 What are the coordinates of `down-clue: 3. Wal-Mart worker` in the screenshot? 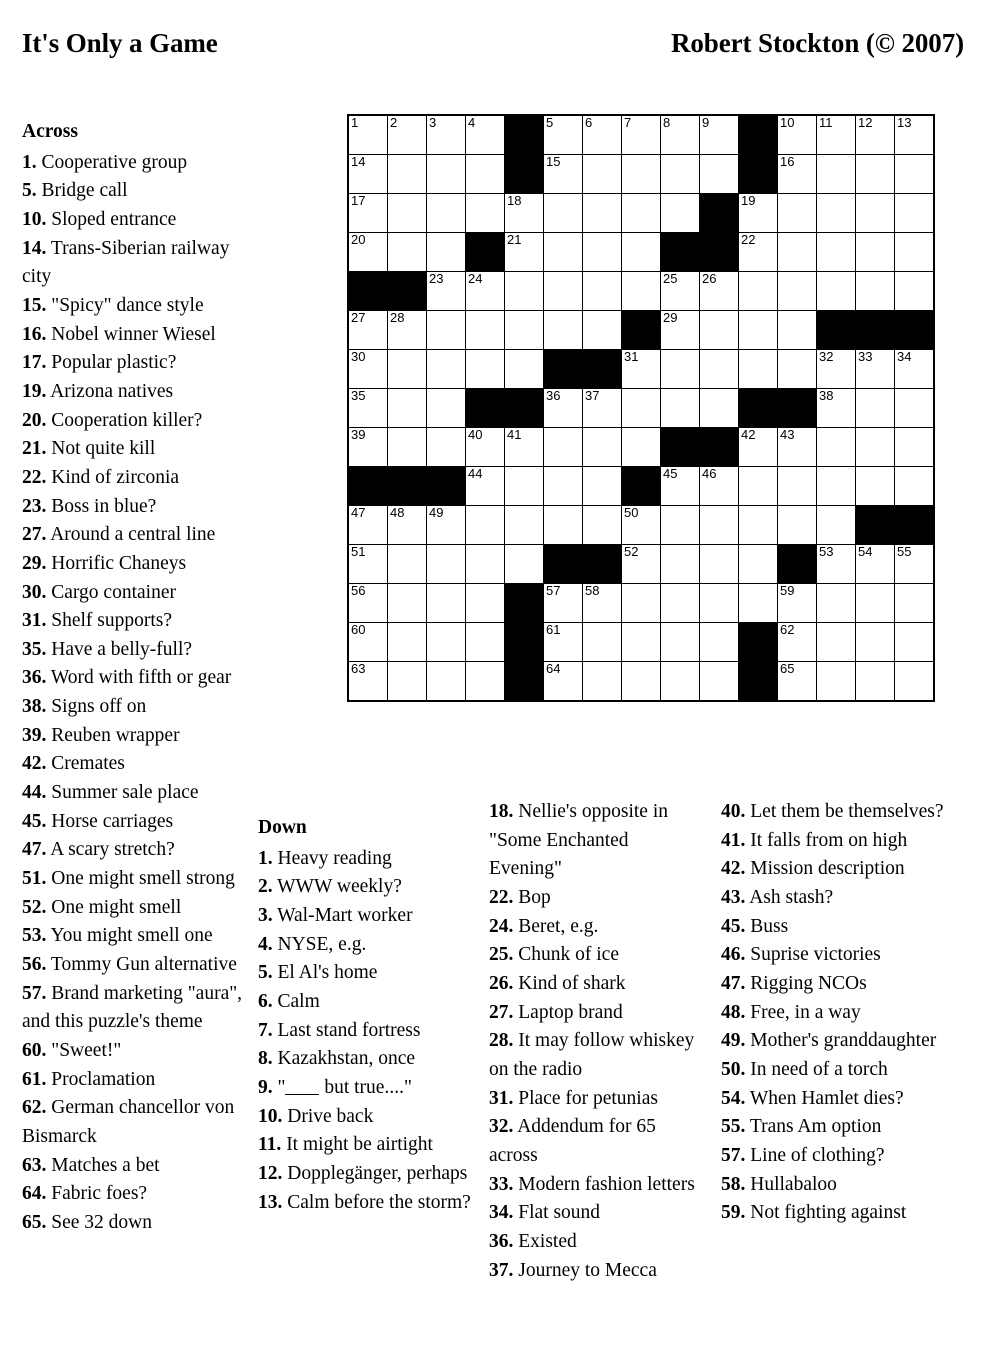 It's located at (365, 916).